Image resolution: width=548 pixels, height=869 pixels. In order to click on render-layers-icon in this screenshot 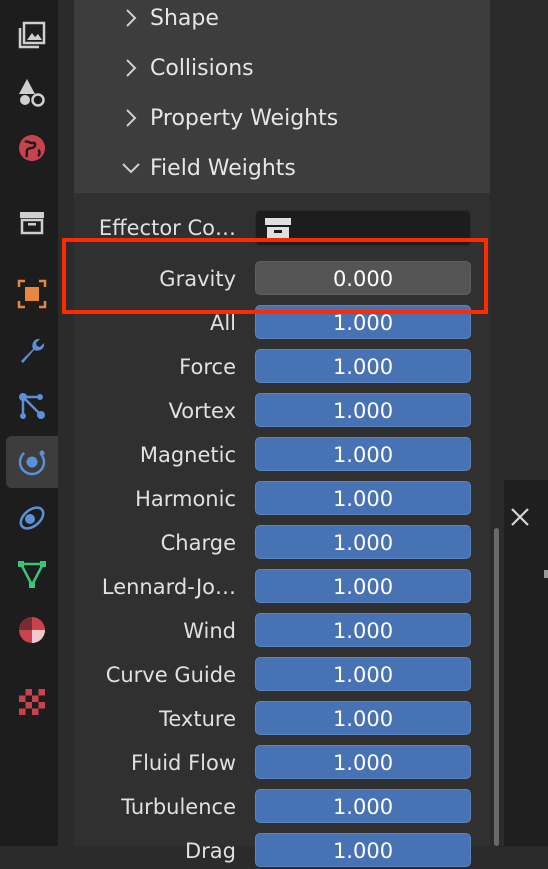, I will do `click(32, 35)`.